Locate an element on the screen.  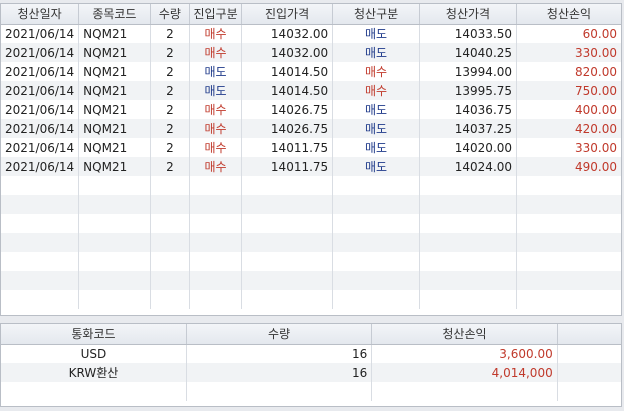
col-header-currency: 통화코드 is located at coordinates (94, 334).